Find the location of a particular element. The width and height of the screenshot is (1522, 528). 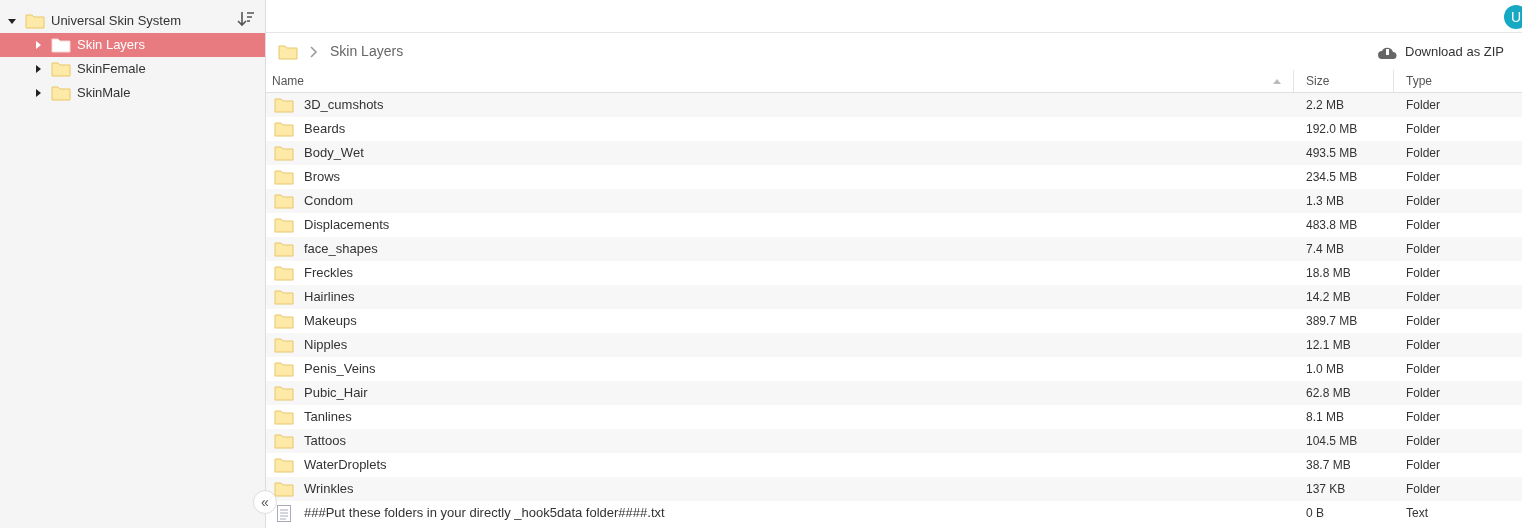

size-cell-text: 8.1 MB is located at coordinates (1325, 417).